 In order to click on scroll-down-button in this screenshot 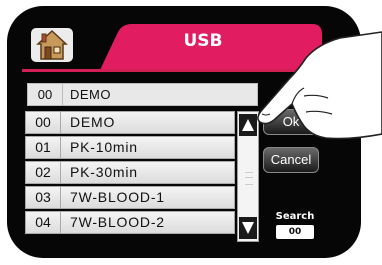, I will do `click(248, 228)`.